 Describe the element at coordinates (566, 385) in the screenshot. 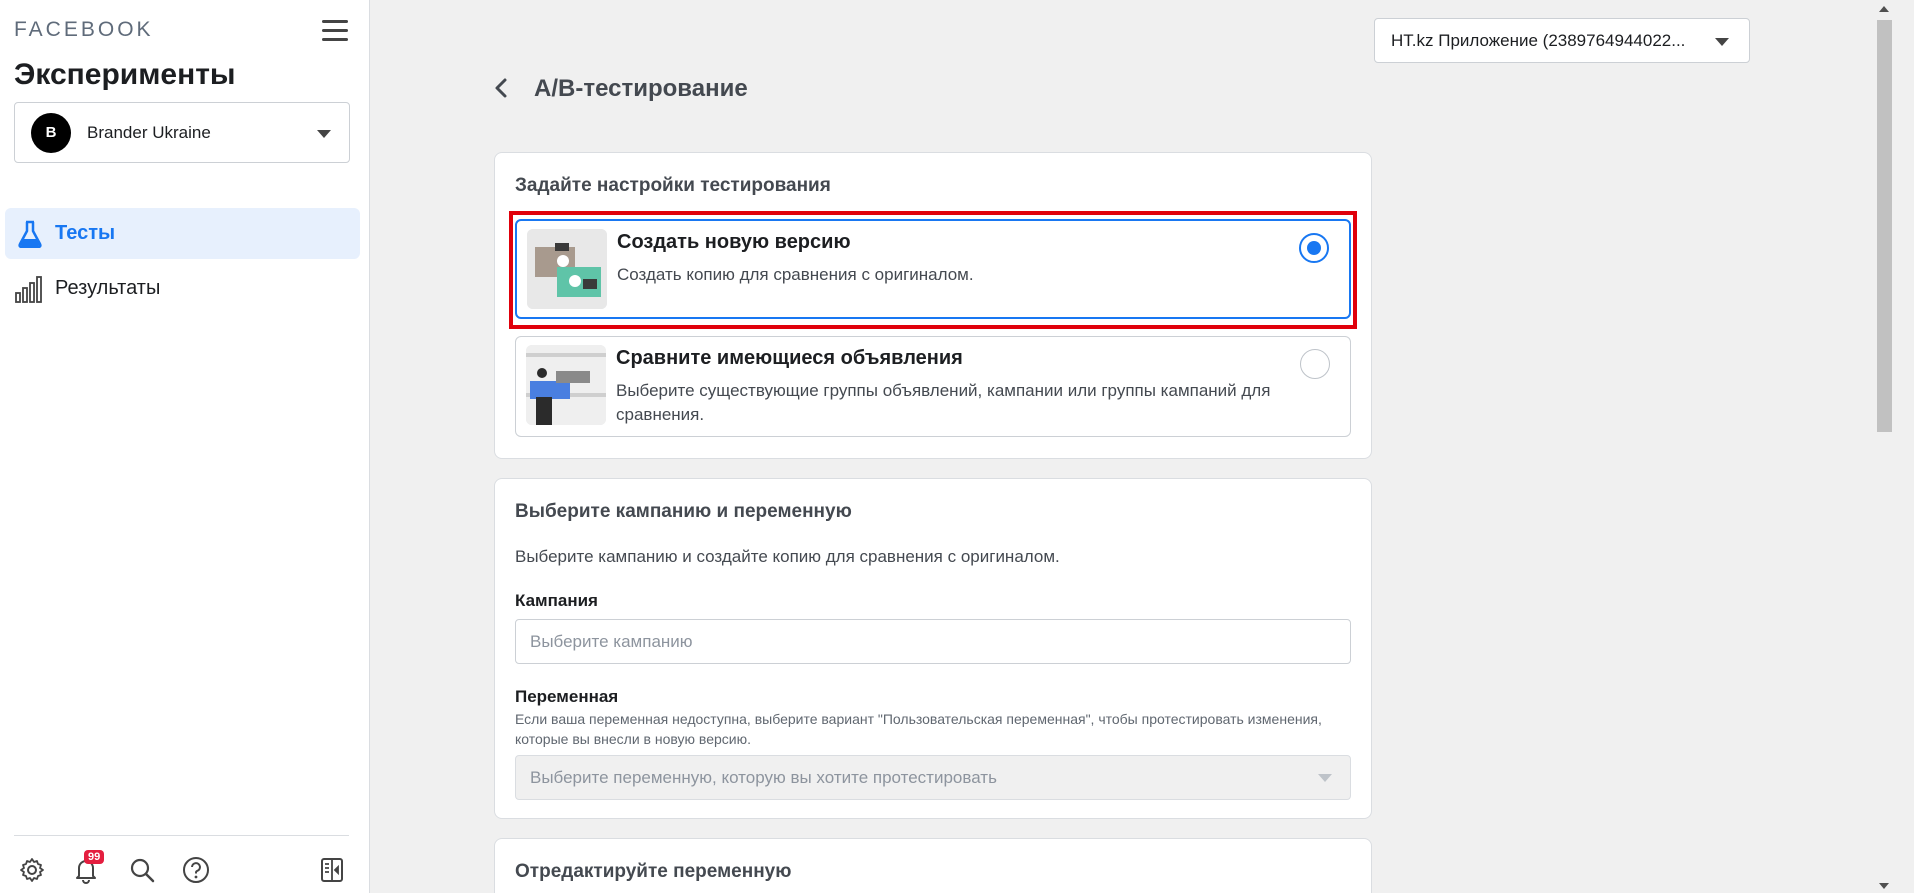

I see `compare-ads-illustration` at that location.